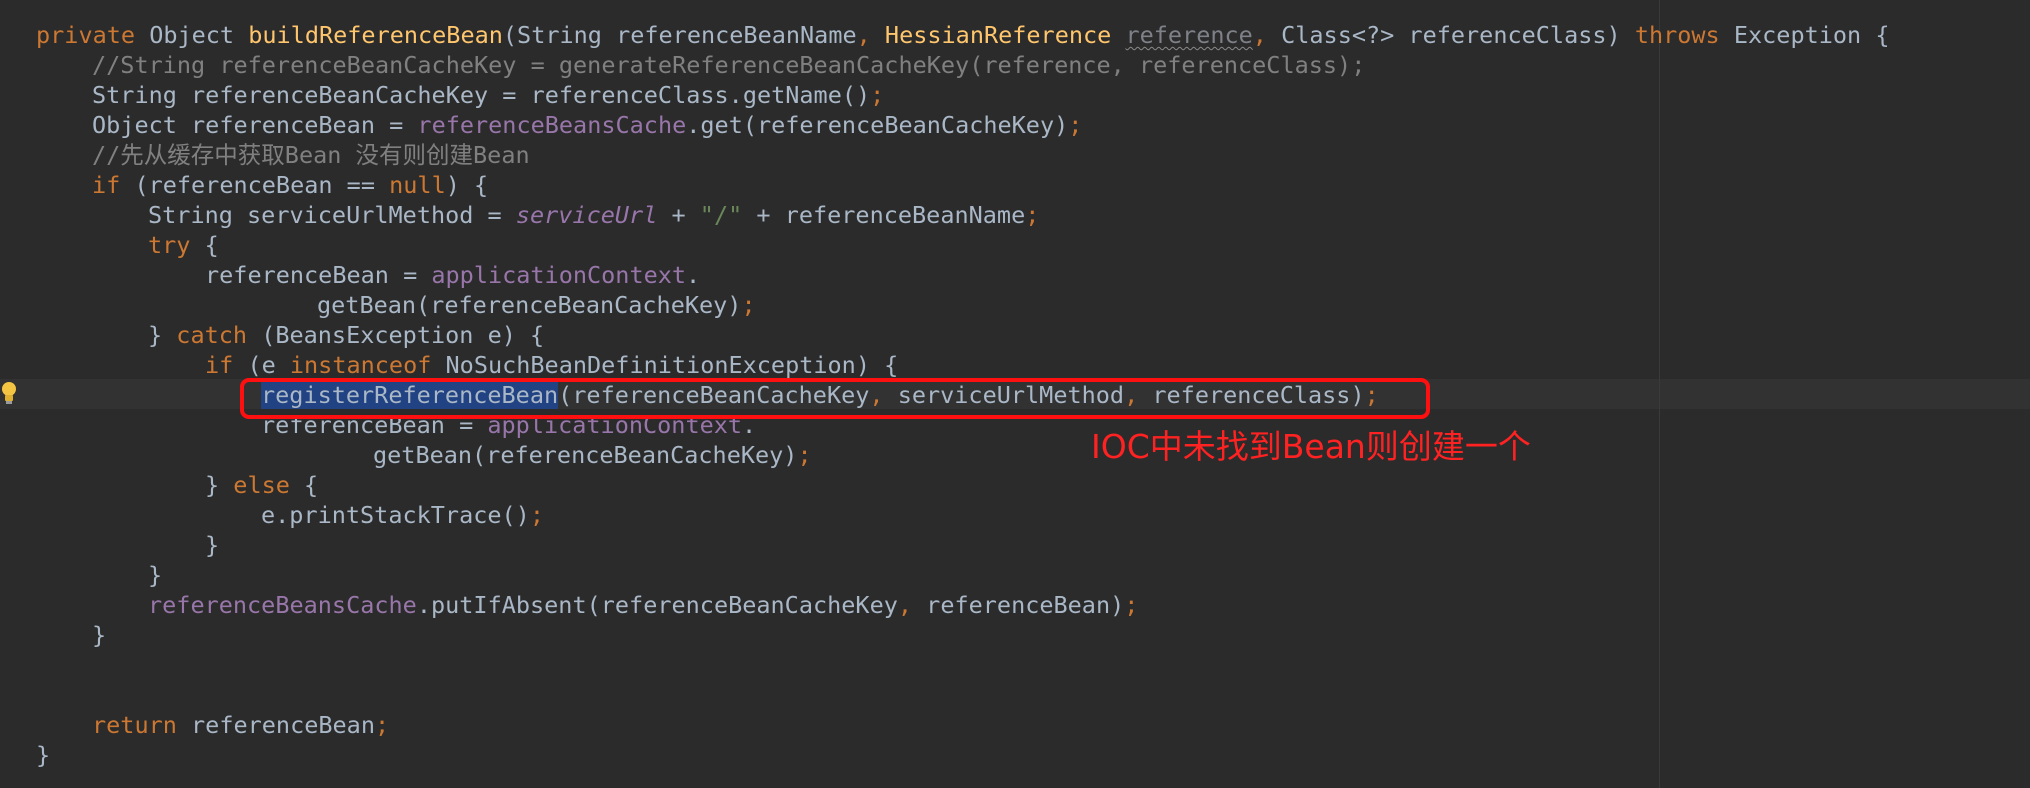 The image size is (2030, 788). What do you see at coordinates (1018, 605) in the screenshot?
I see `statement-part: referenceBean)` at bounding box center [1018, 605].